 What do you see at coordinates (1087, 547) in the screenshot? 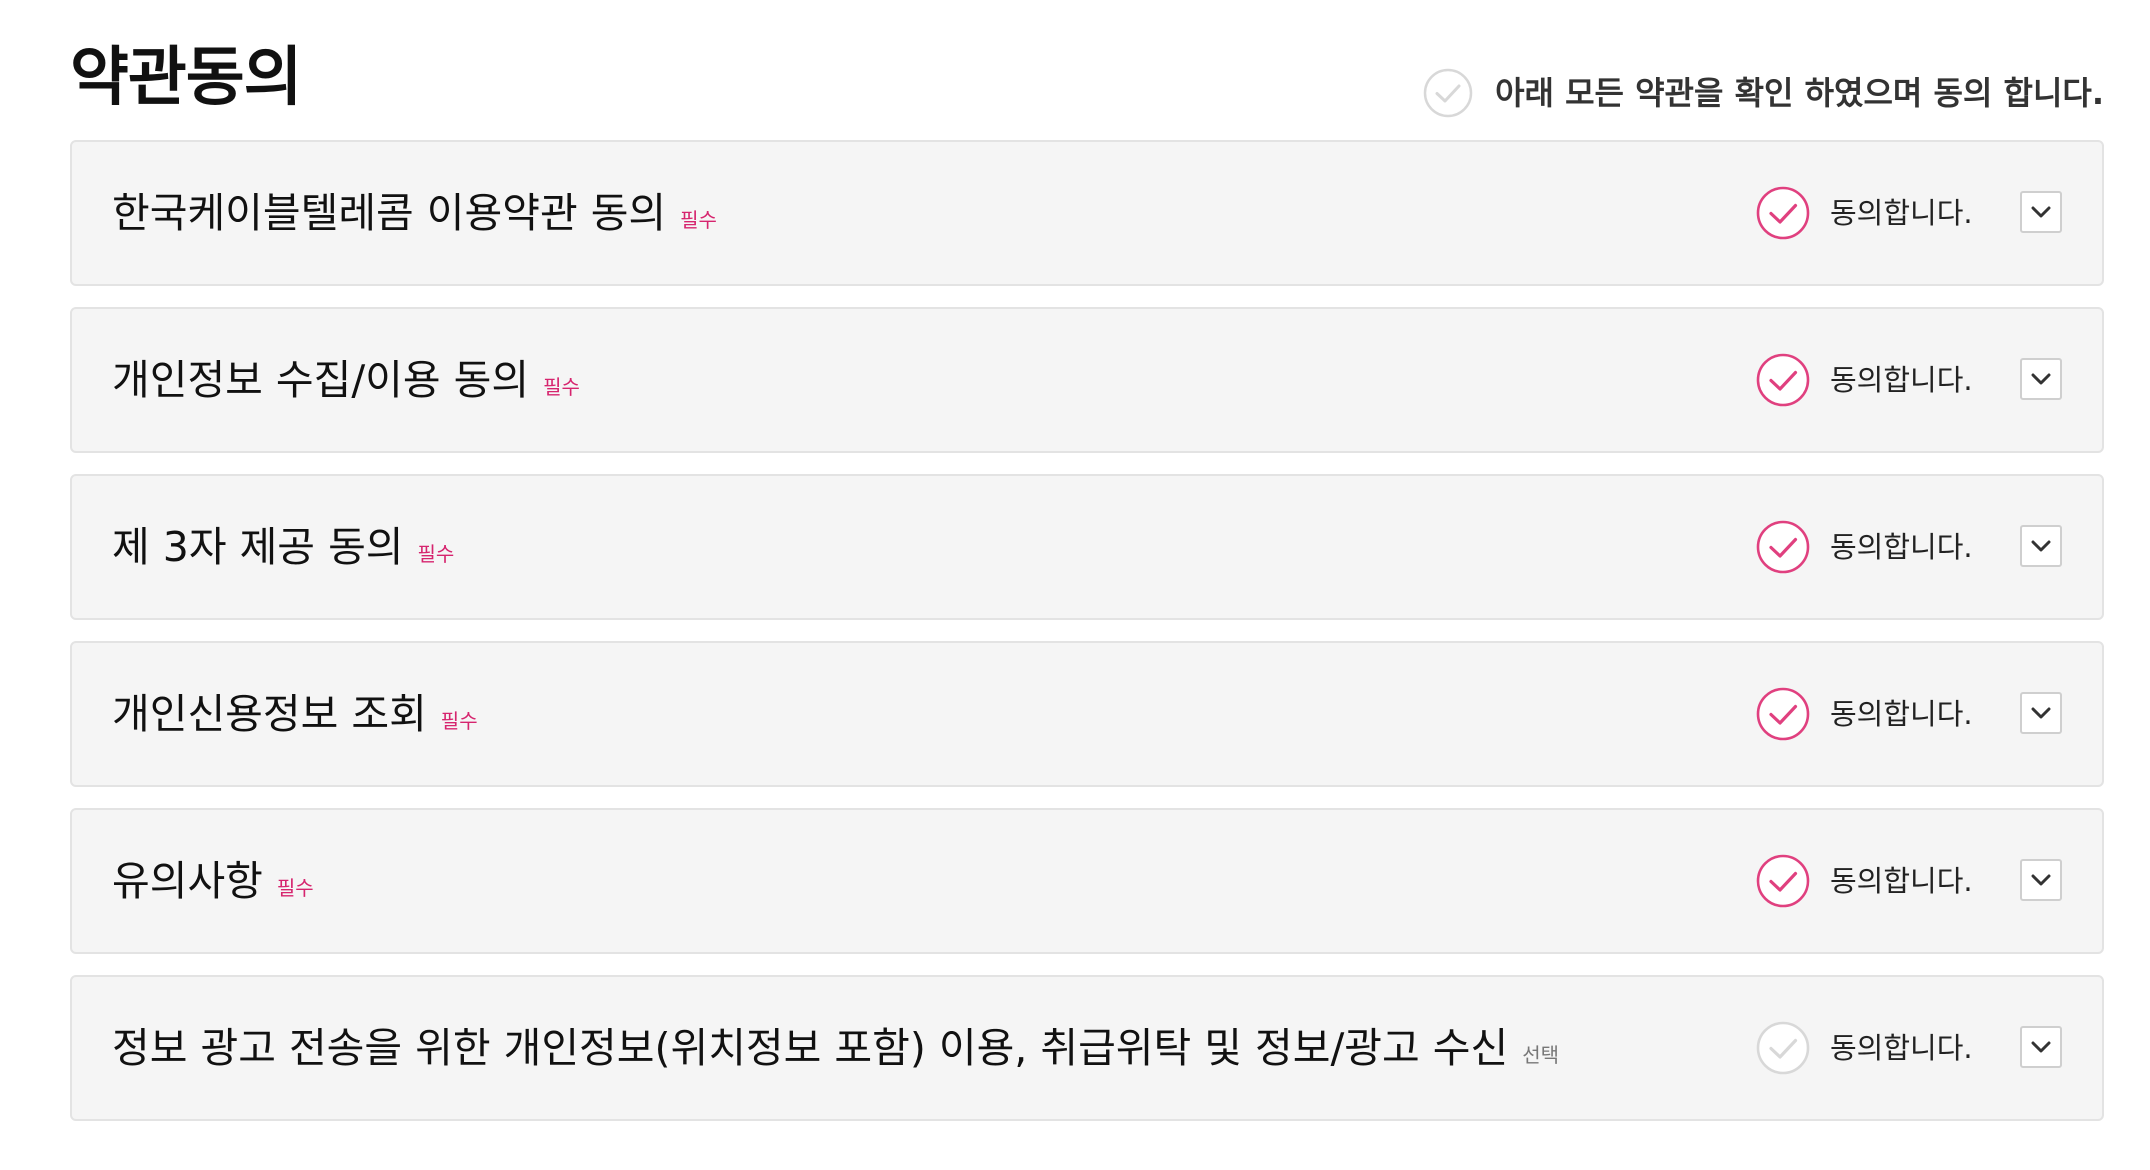
I see `term-row: 제 3자 제공 동의 필수 동의합니다.` at bounding box center [1087, 547].